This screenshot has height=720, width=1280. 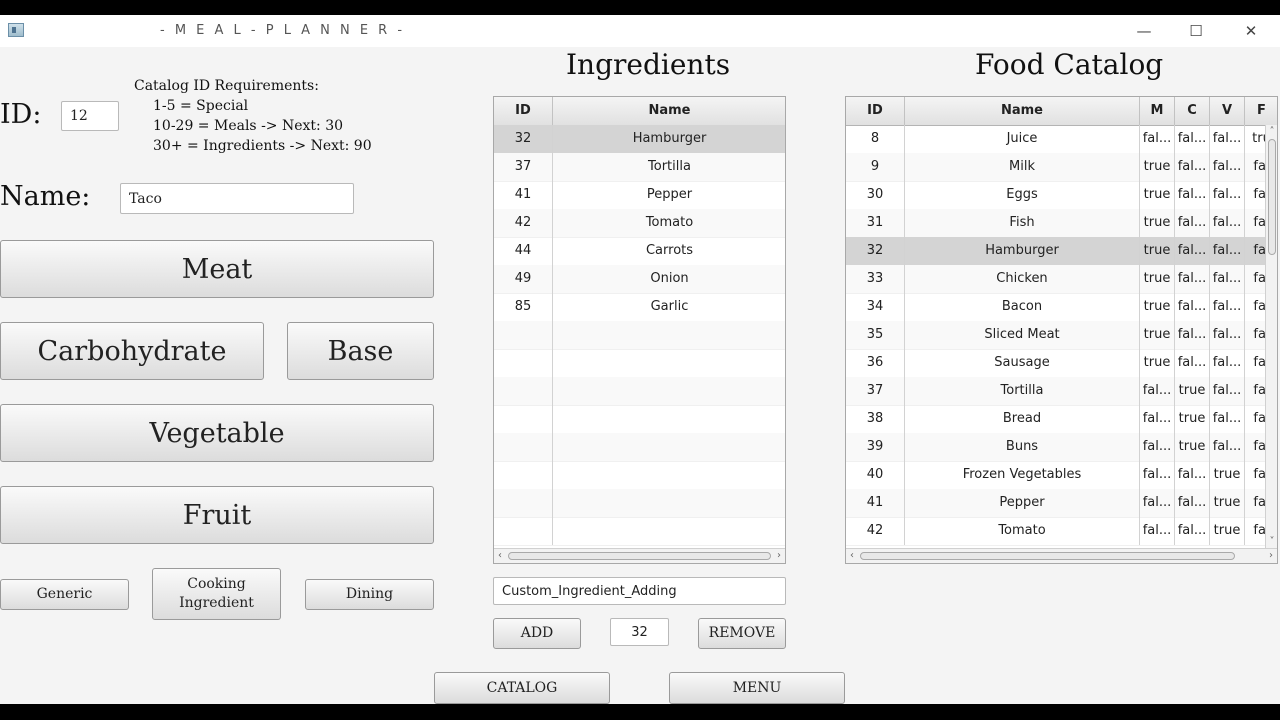 What do you see at coordinates (1061, 223) in the screenshot?
I see `table-row: 31 Fish true fal... fal... fal` at bounding box center [1061, 223].